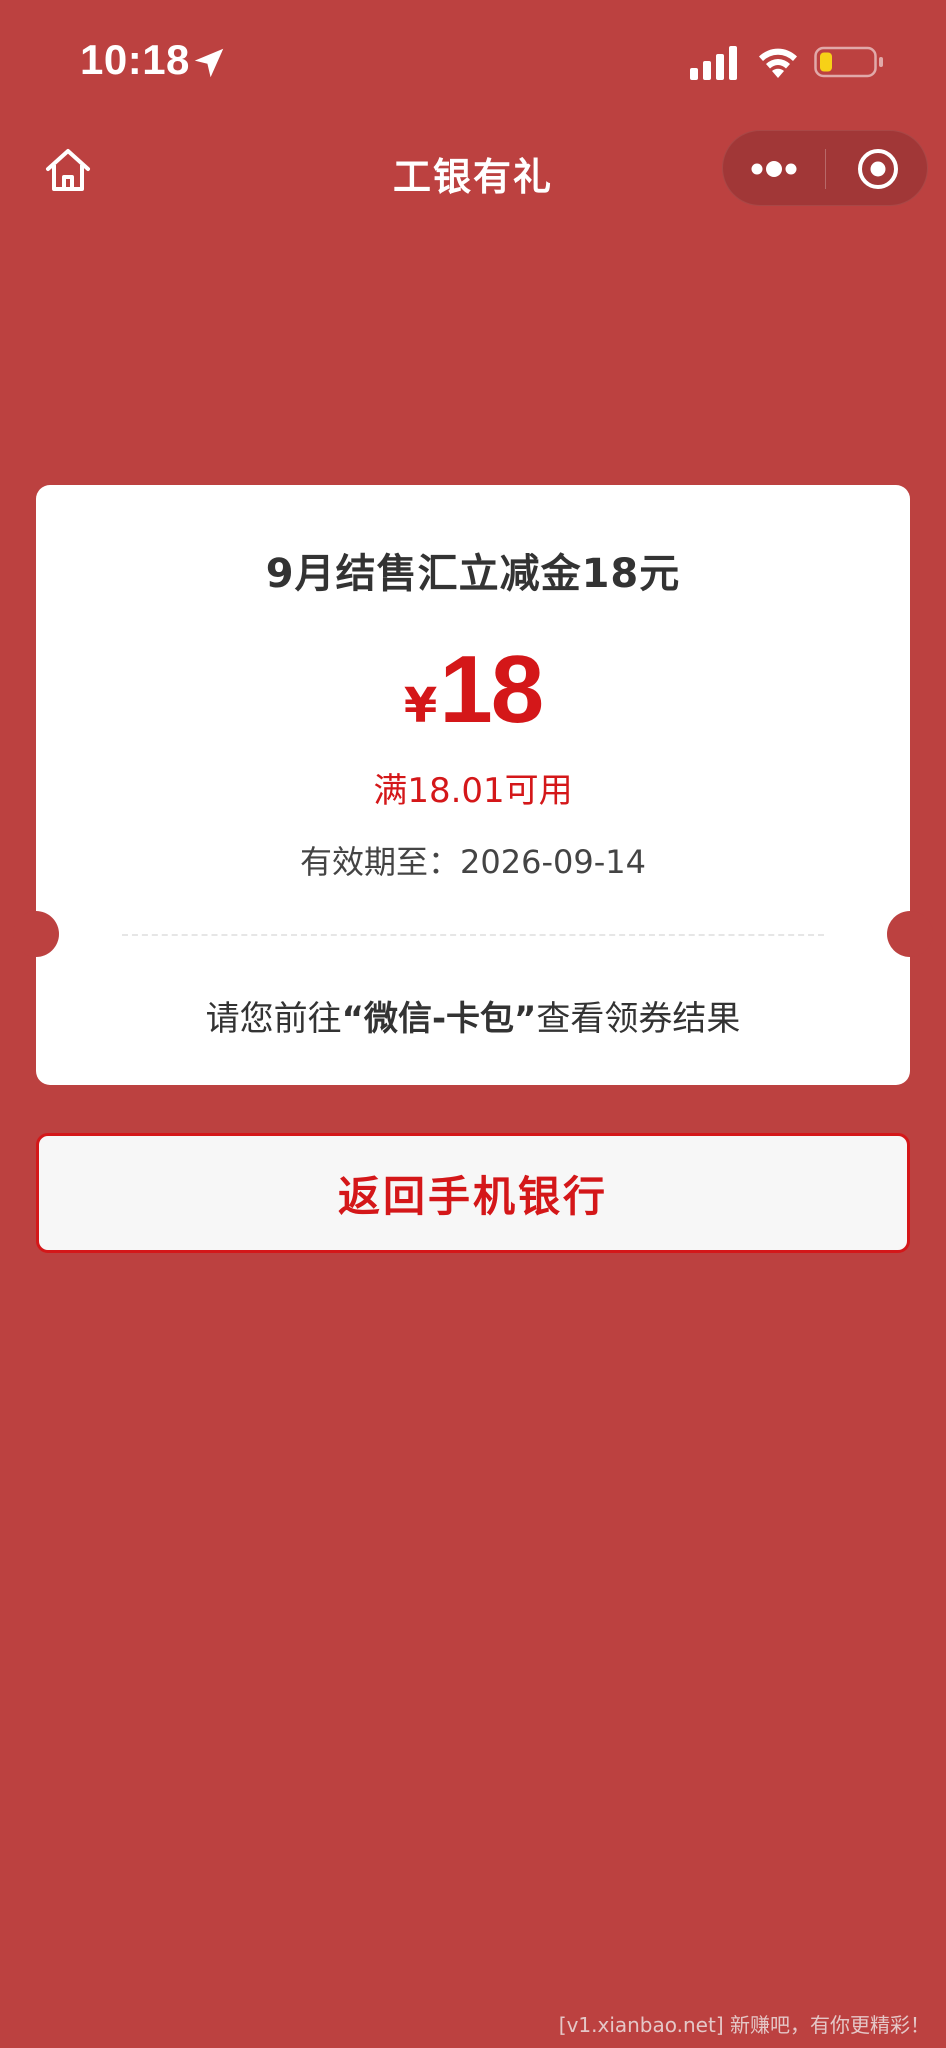 Image resolution: width=946 pixels, height=2048 pixels. What do you see at coordinates (878, 169) in the screenshot?
I see `close-miniprogram-icon` at bounding box center [878, 169].